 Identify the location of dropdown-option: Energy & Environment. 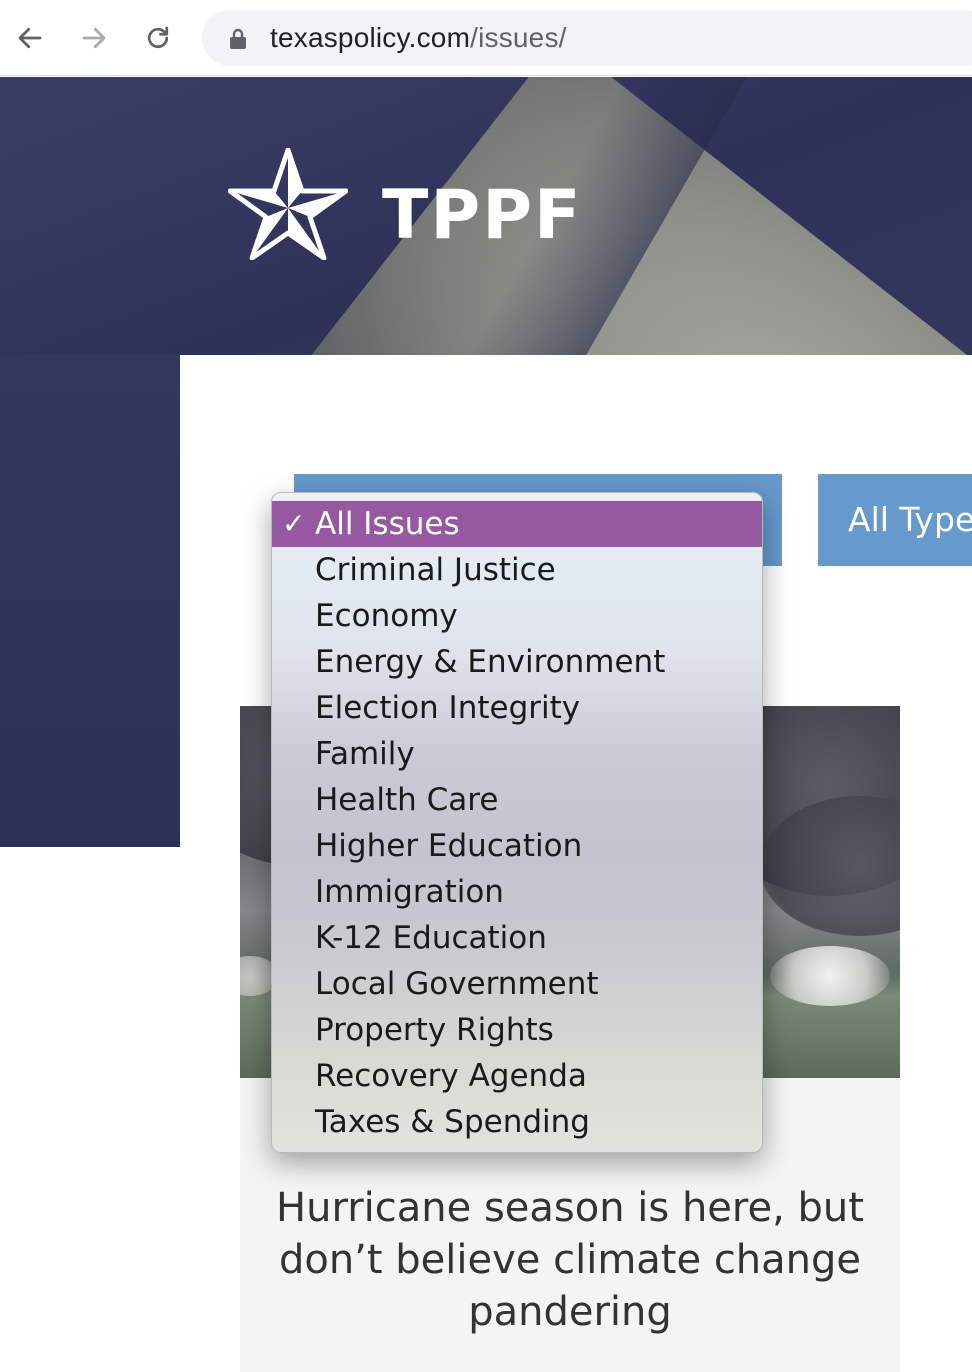
(517, 662).